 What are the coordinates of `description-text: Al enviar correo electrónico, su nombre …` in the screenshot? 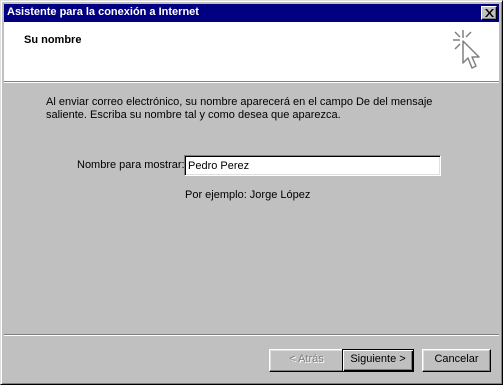 It's located at (239, 108).